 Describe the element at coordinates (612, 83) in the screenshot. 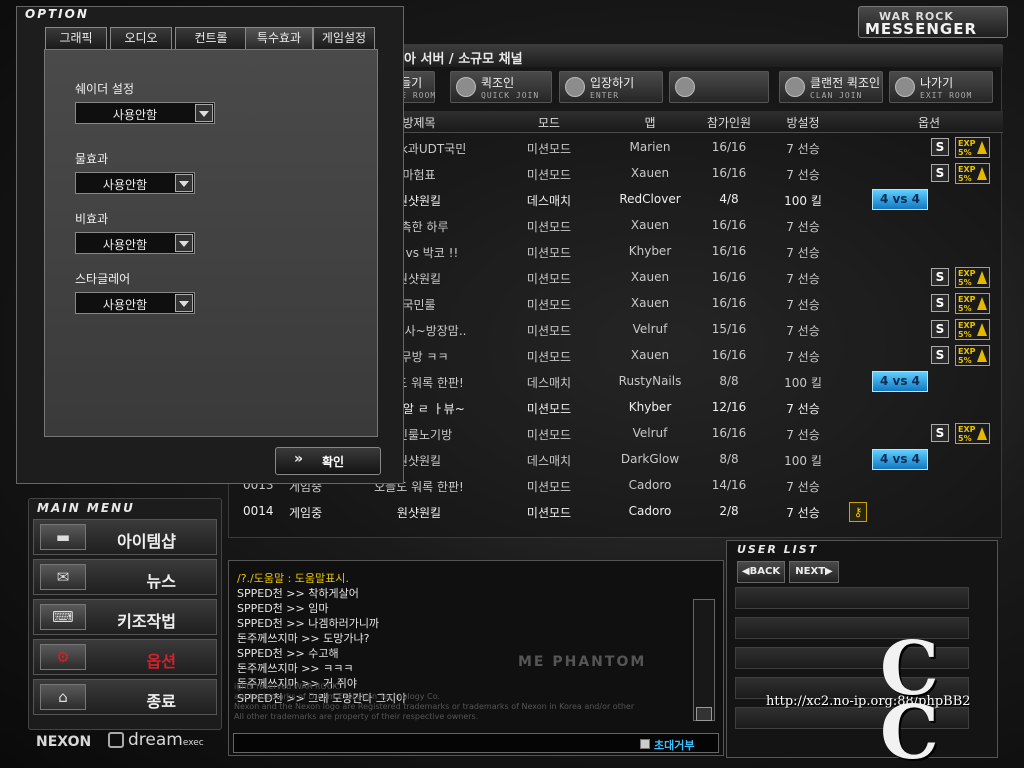

I see `toolbar-button-label: 입장하기` at that location.